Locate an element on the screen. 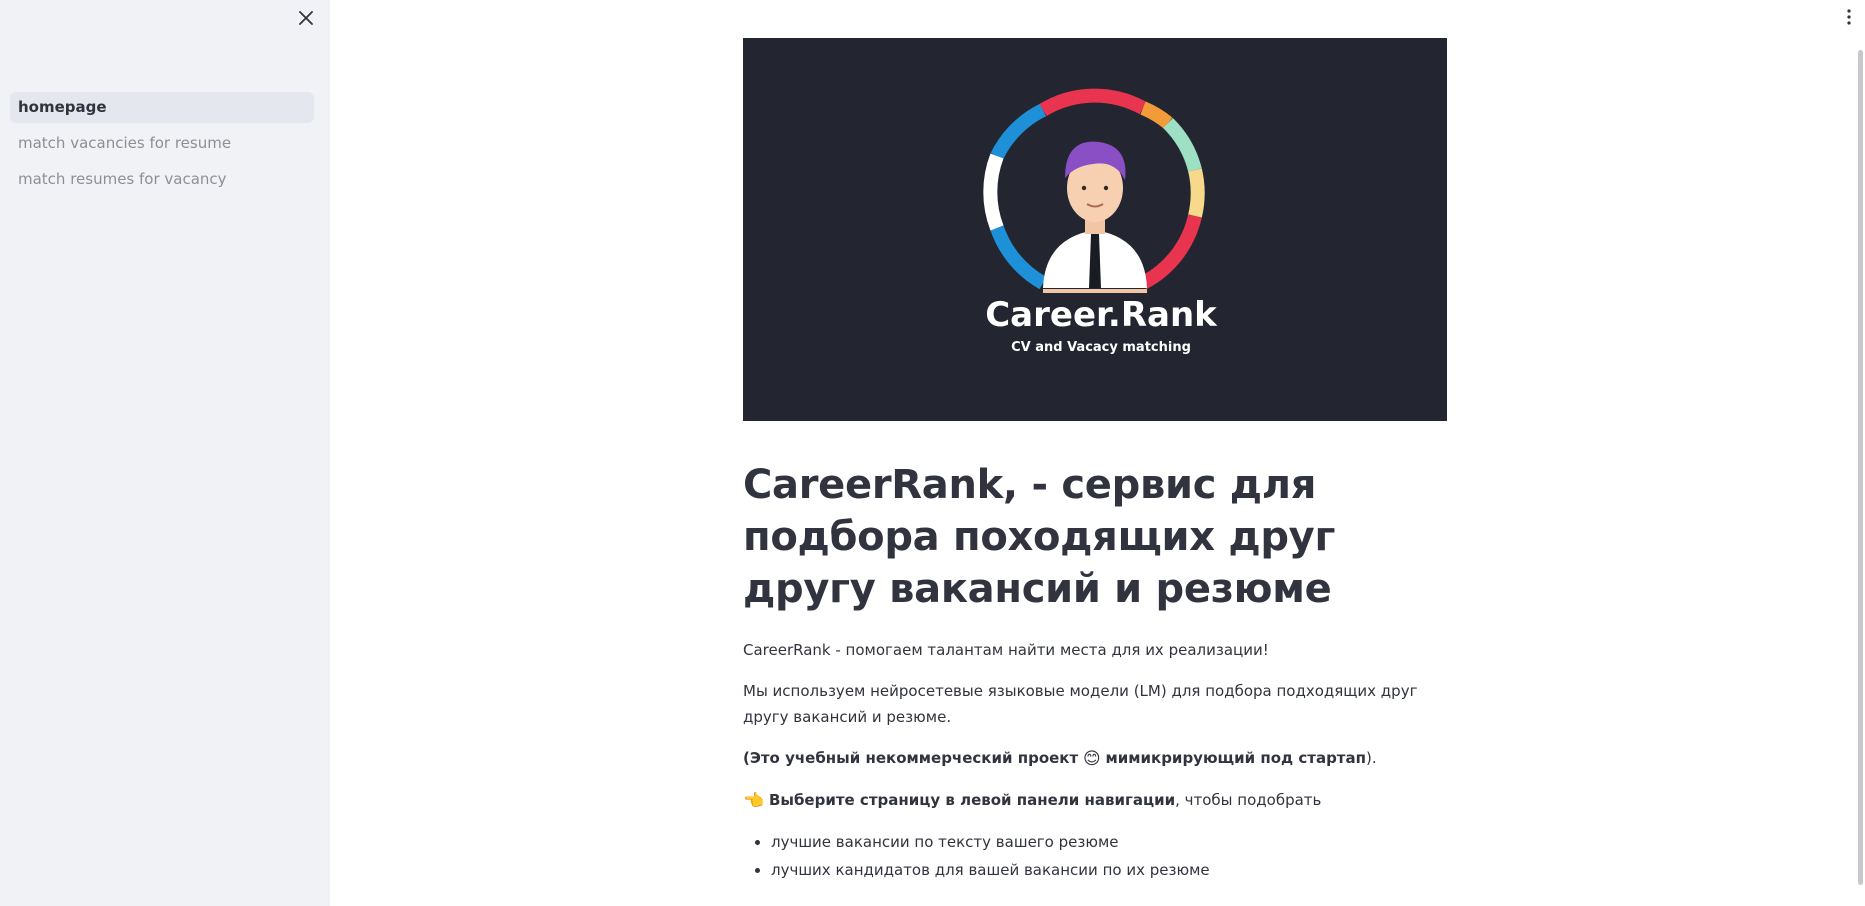  close-icon is located at coordinates (306, 18).